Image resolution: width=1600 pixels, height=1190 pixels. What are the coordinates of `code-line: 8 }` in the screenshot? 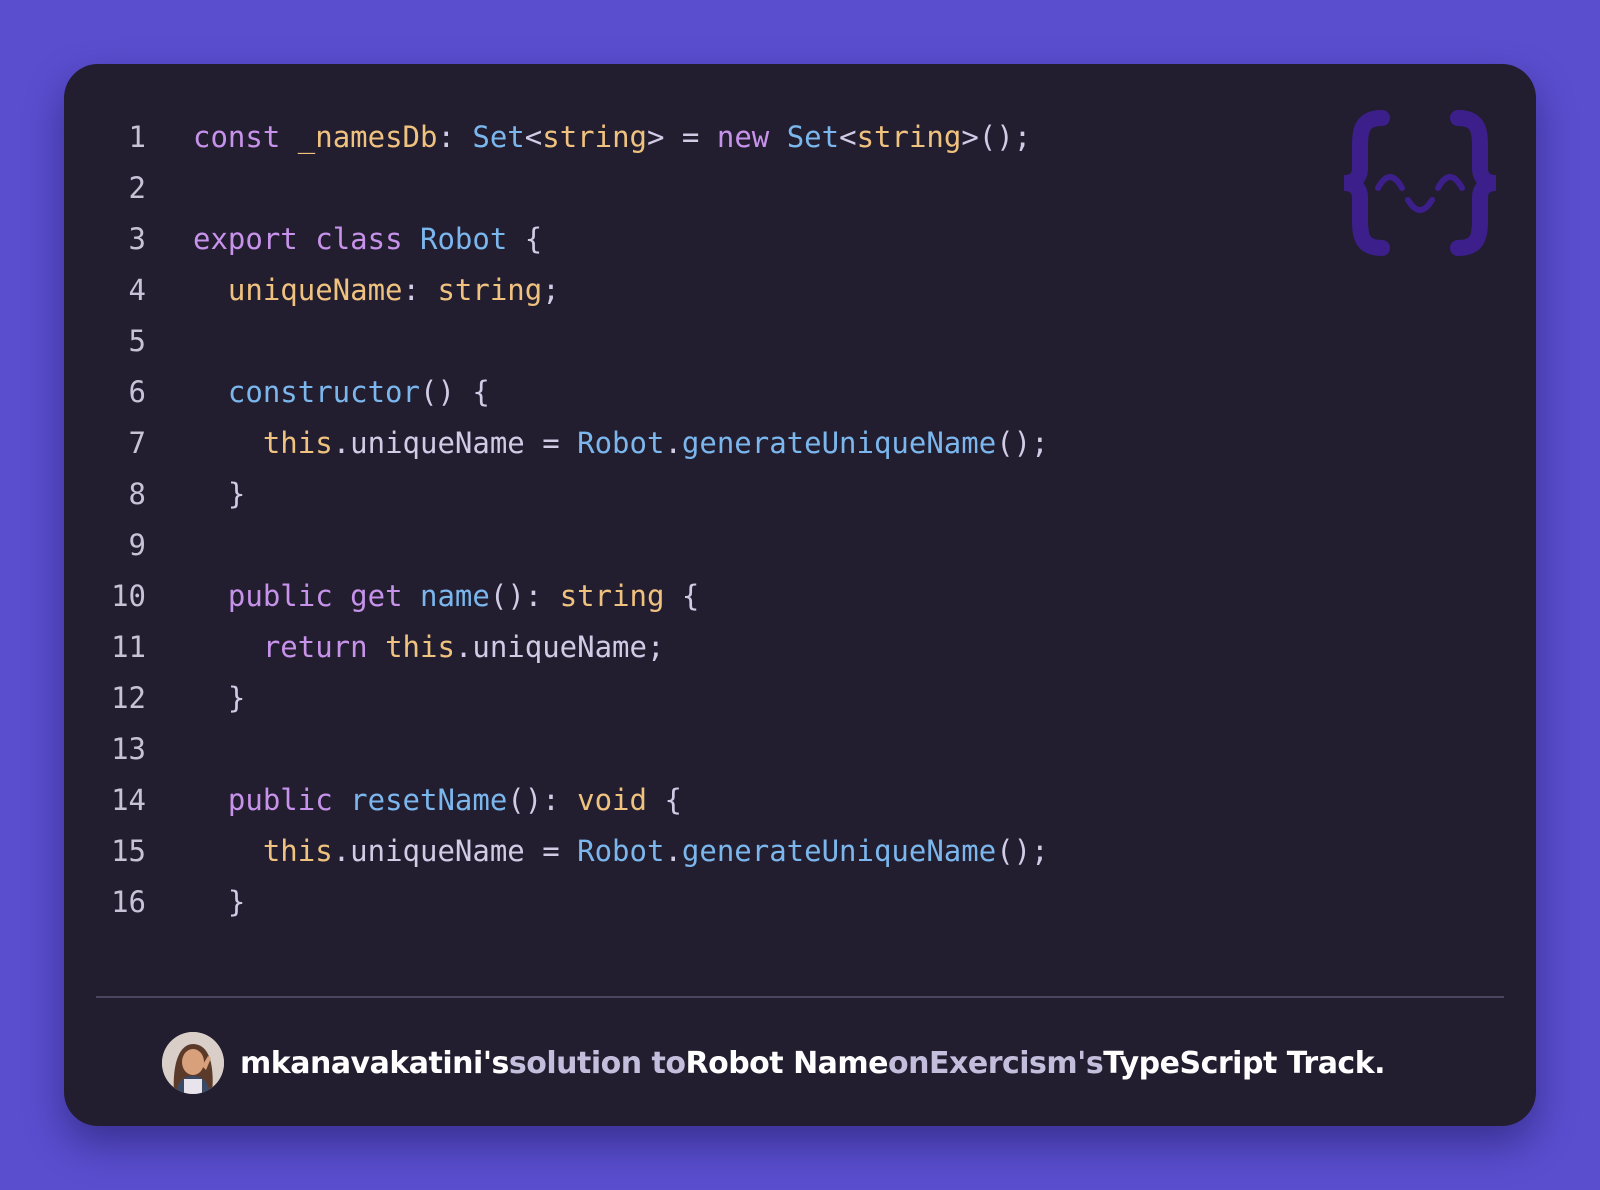 It's located at (800, 494).